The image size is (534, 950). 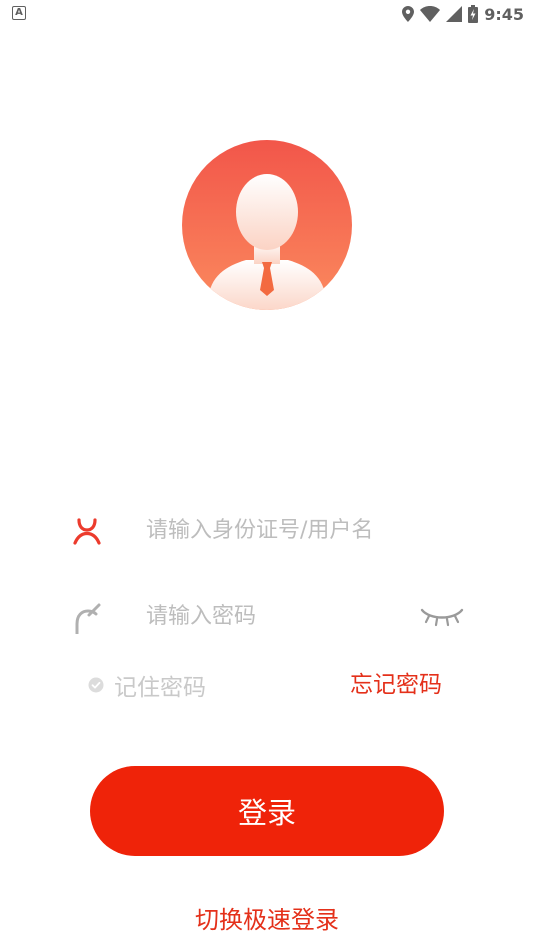 What do you see at coordinates (160, 688) in the screenshot?
I see `remember-password-label: 记住密码` at bounding box center [160, 688].